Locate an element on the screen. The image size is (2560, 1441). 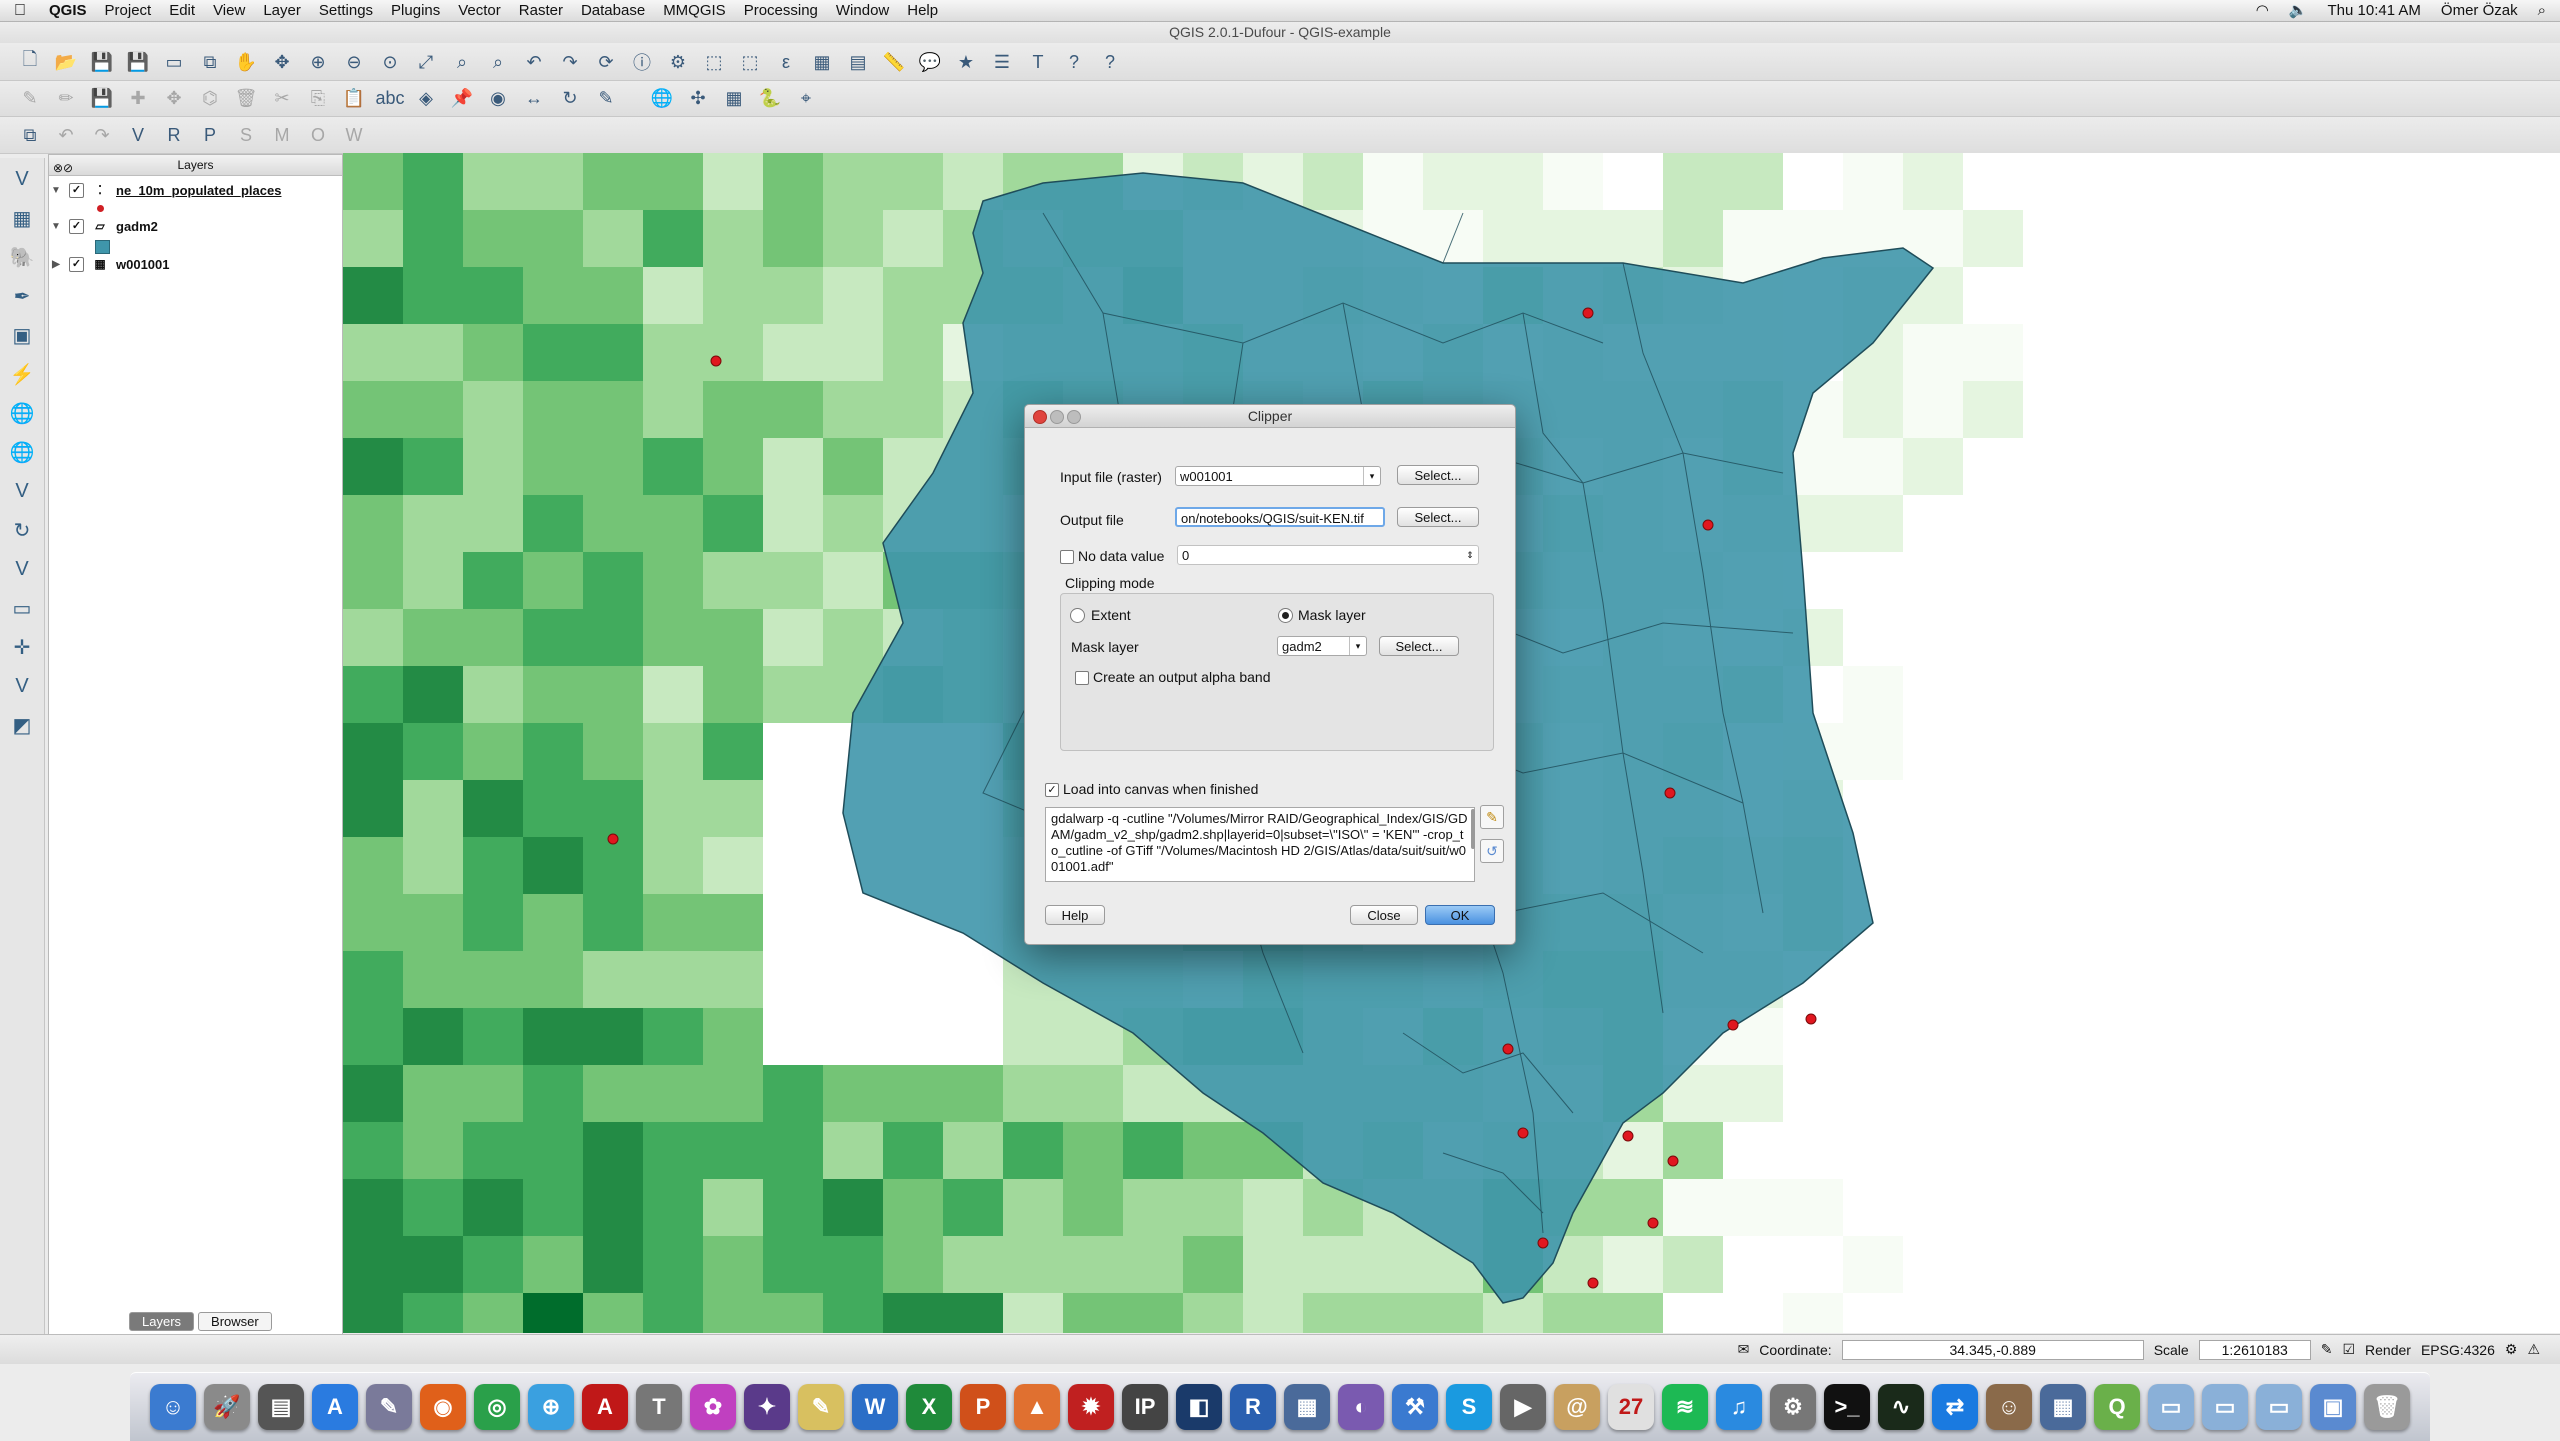
close-icon: ⊗⊘ is located at coordinates (63, 168).